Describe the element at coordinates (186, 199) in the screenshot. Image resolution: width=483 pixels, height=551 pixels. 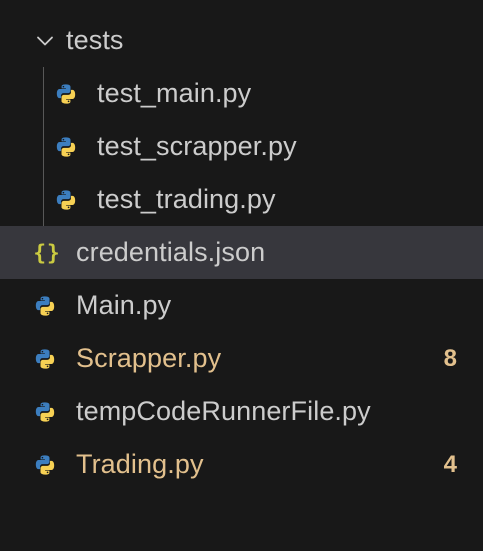
I see `file-label: test_trading.py` at that location.